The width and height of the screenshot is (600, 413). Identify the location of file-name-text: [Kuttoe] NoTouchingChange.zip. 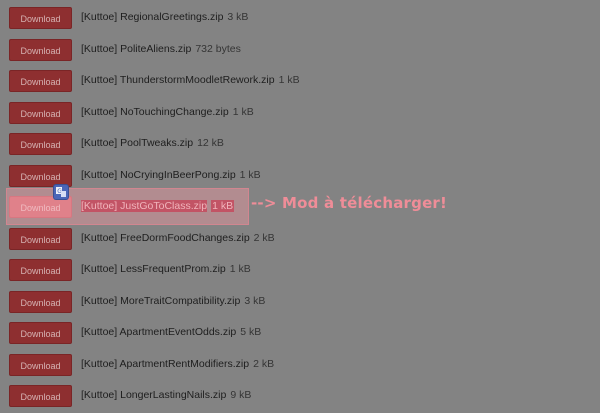
(155, 112).